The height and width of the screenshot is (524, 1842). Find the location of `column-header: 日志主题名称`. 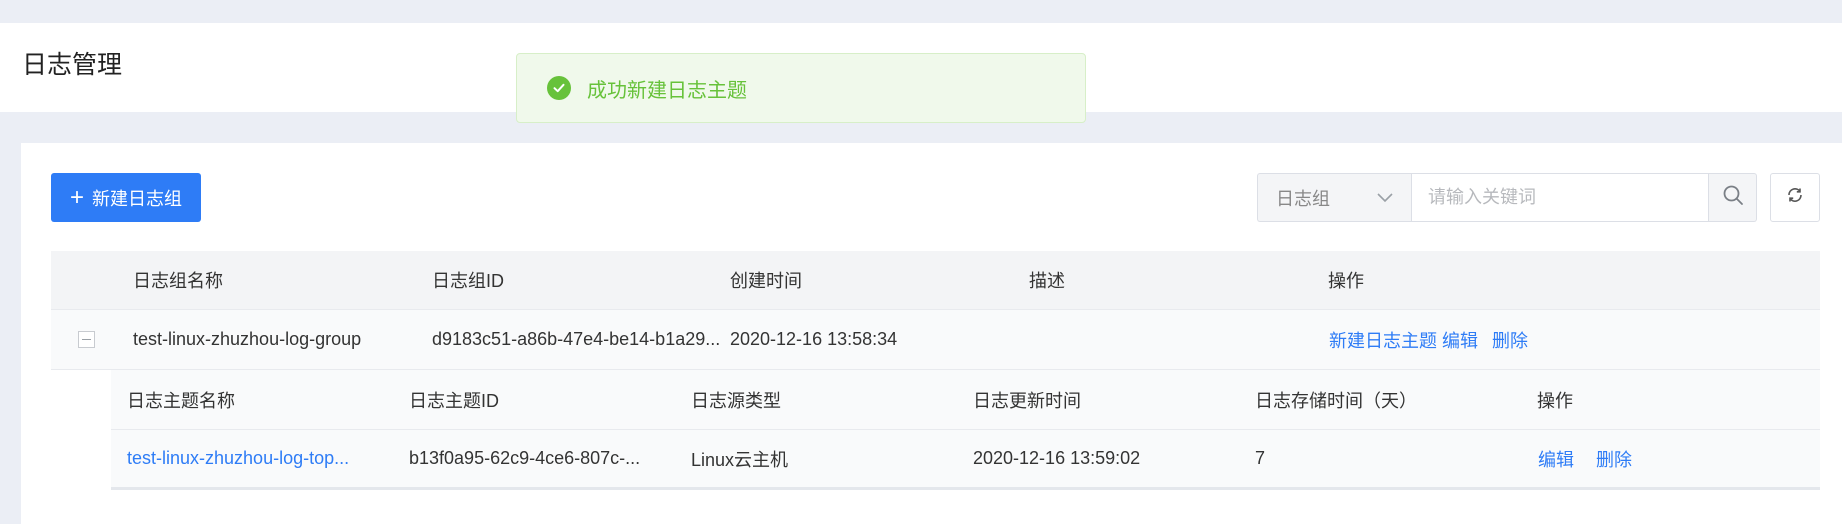

column-header: 日志主题名称 is located at coordinates (181, 400).